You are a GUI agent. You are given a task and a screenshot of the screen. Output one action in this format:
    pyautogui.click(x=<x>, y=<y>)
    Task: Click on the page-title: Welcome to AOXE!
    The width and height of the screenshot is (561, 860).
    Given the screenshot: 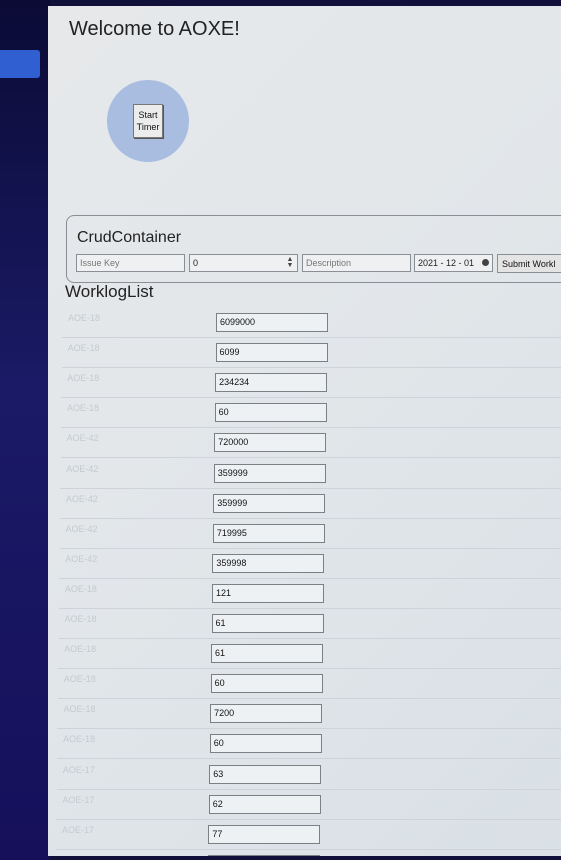 What is the action you would take?
    pyautogui.click(x=154, y=29)
    